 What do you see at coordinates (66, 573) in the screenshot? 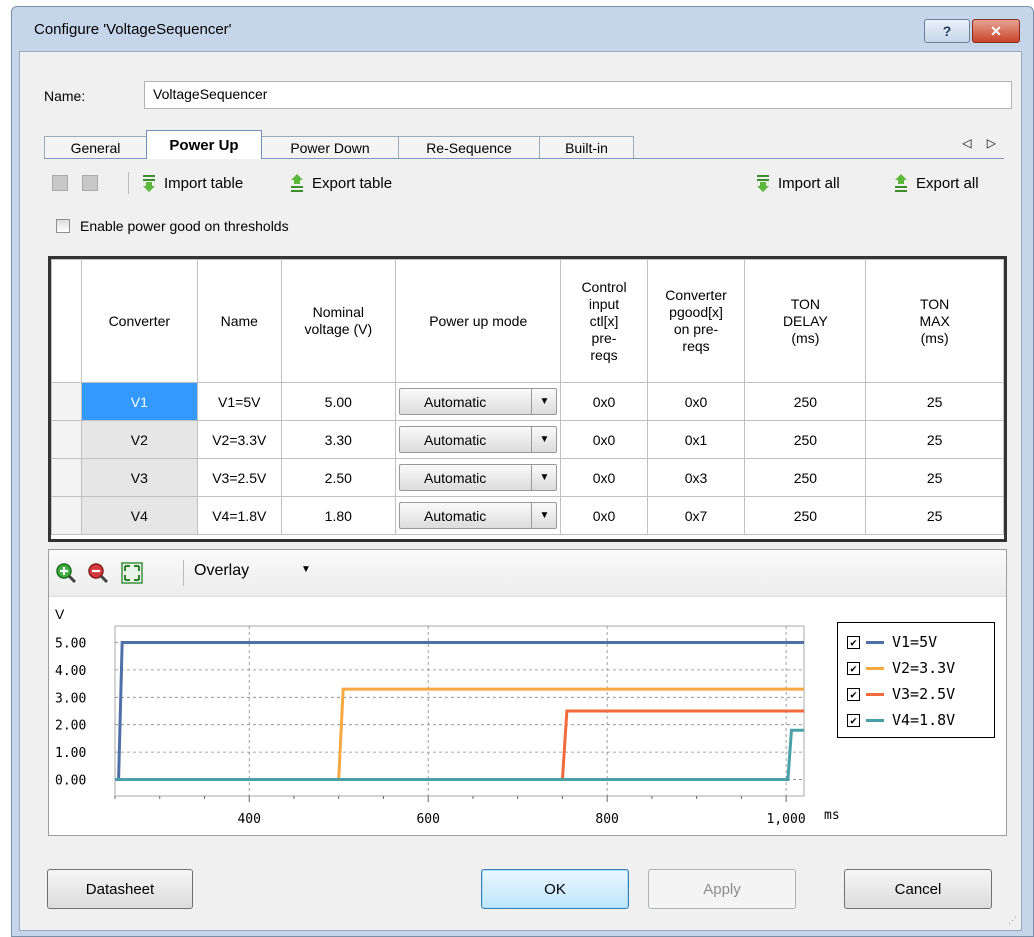
I see `zoom-in-icon` at bounding box center [66, 573].